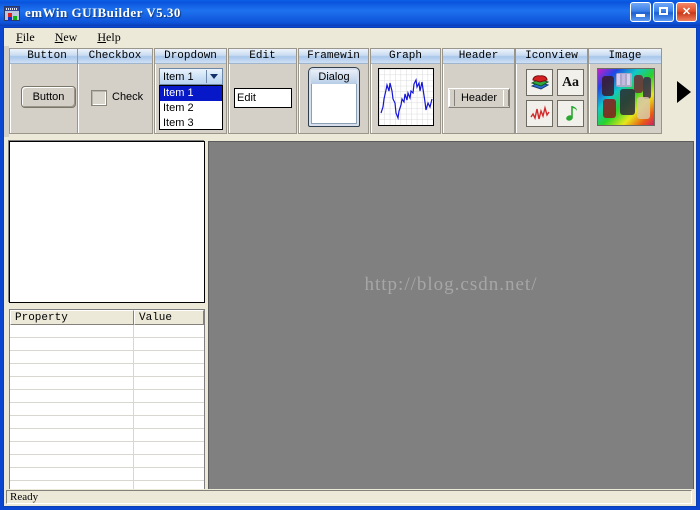  I want to click on dropdown-option-3: Item 3, so click(191, 123).